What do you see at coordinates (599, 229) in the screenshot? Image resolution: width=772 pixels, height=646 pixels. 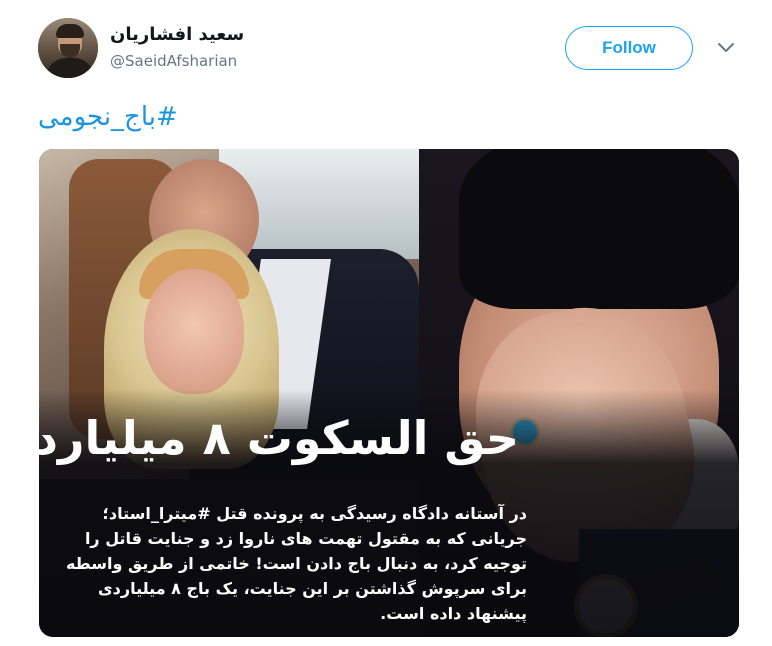 I see `cleric-turban` at bounding box center [599, 229].